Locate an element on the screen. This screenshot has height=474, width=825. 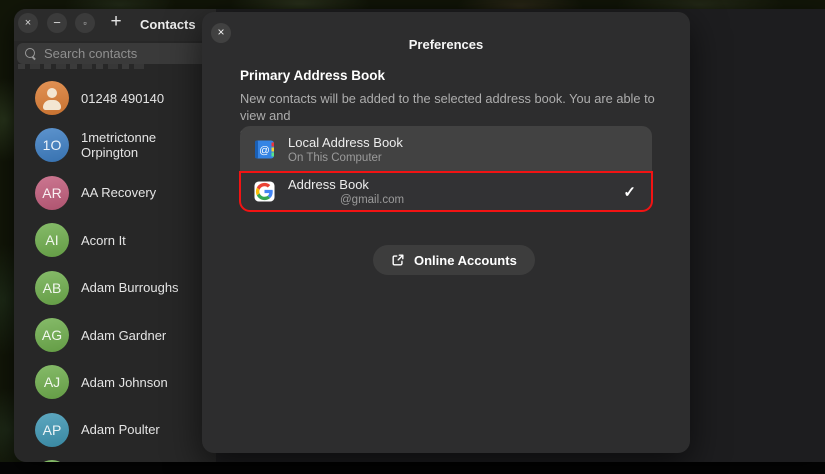
avatar: AB is located at coordinates (52, 287).